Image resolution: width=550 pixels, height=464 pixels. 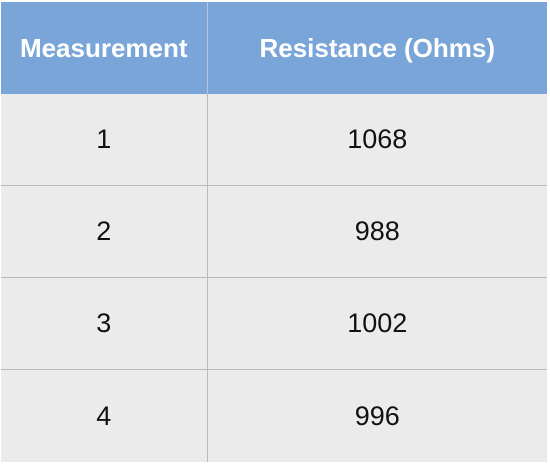 I want to click on measurement-cell: 2, so click(x=104, y=231).